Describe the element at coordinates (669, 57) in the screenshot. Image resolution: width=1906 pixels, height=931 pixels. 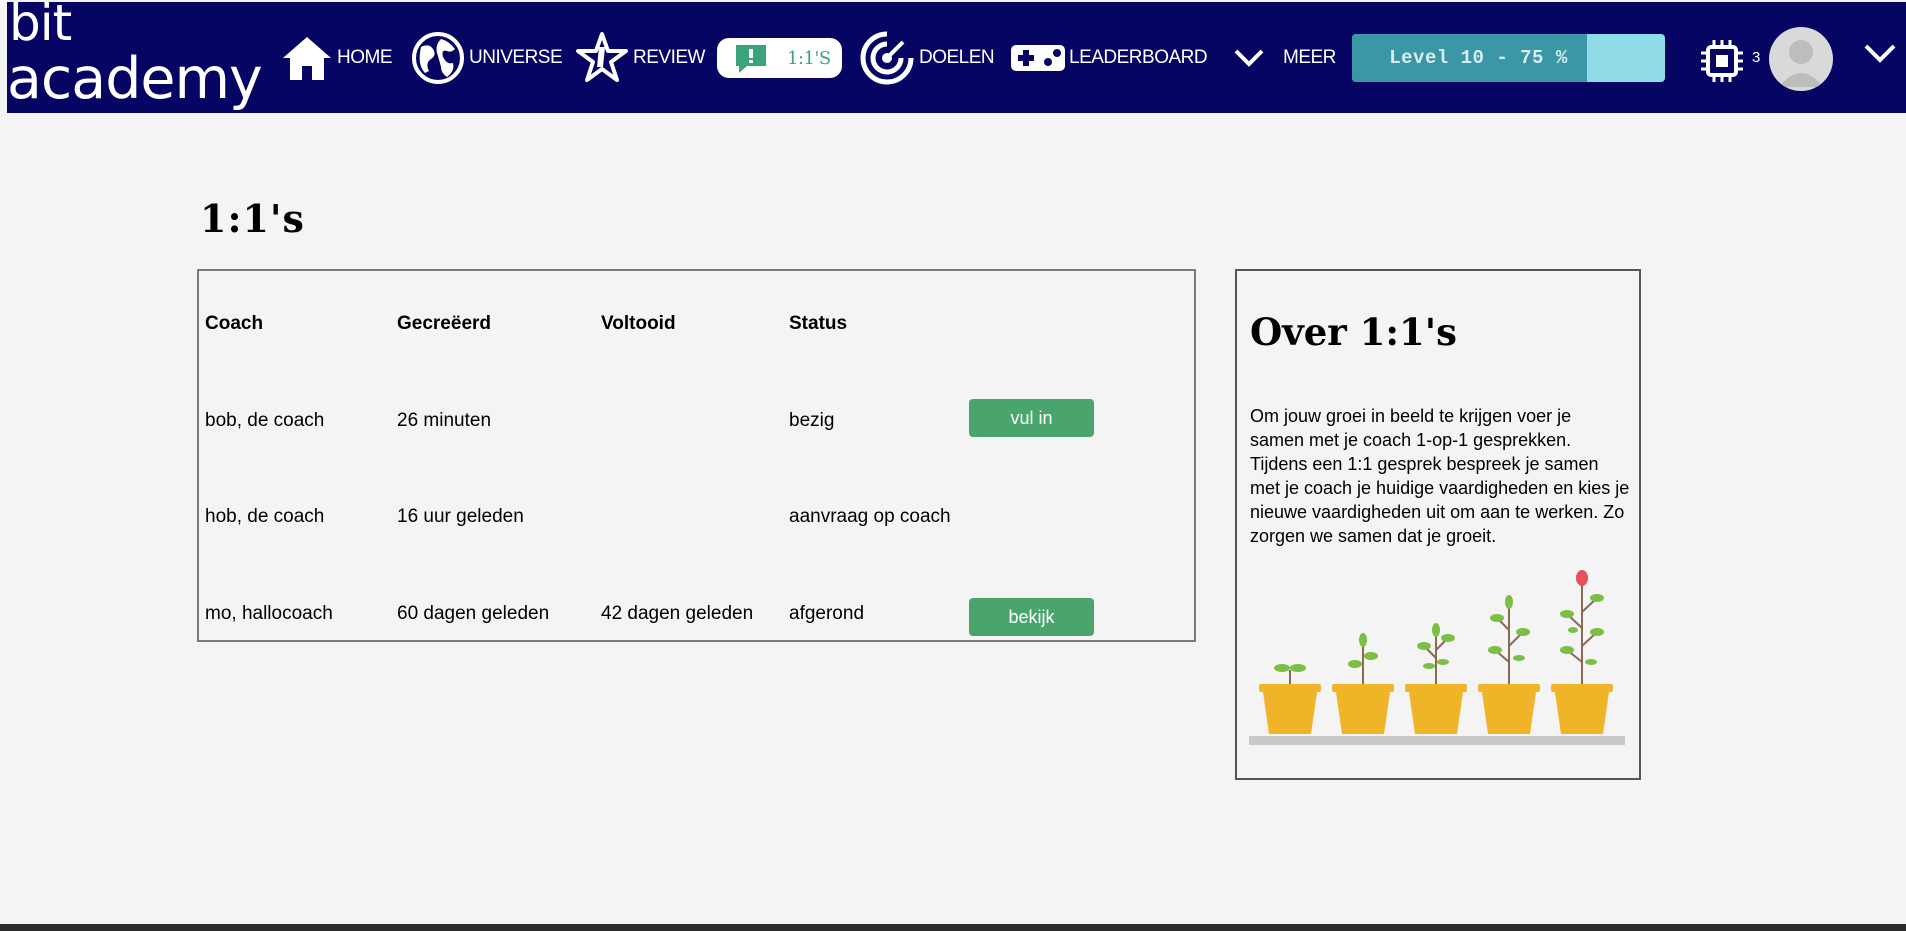
I see `nav-review-label: REVIEW` at that location.